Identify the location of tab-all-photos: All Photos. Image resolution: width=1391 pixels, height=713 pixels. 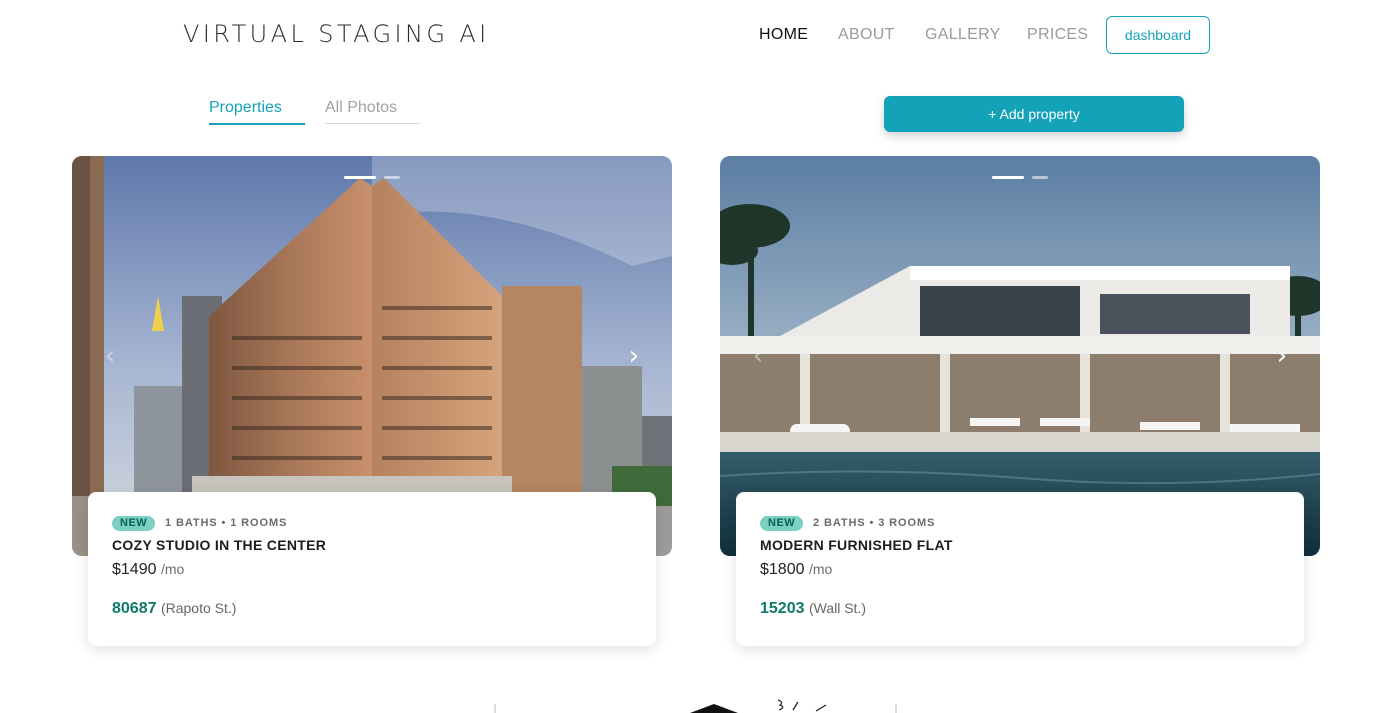
(372, 111).